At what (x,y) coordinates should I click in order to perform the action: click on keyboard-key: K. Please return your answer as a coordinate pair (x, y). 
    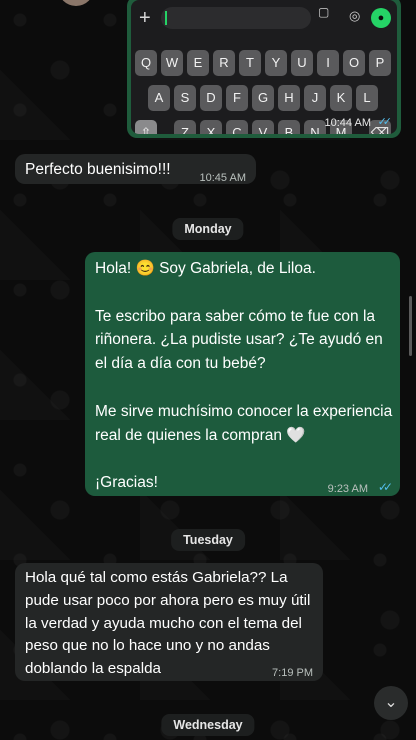
    Looking at the image, I should click on (341, 98).